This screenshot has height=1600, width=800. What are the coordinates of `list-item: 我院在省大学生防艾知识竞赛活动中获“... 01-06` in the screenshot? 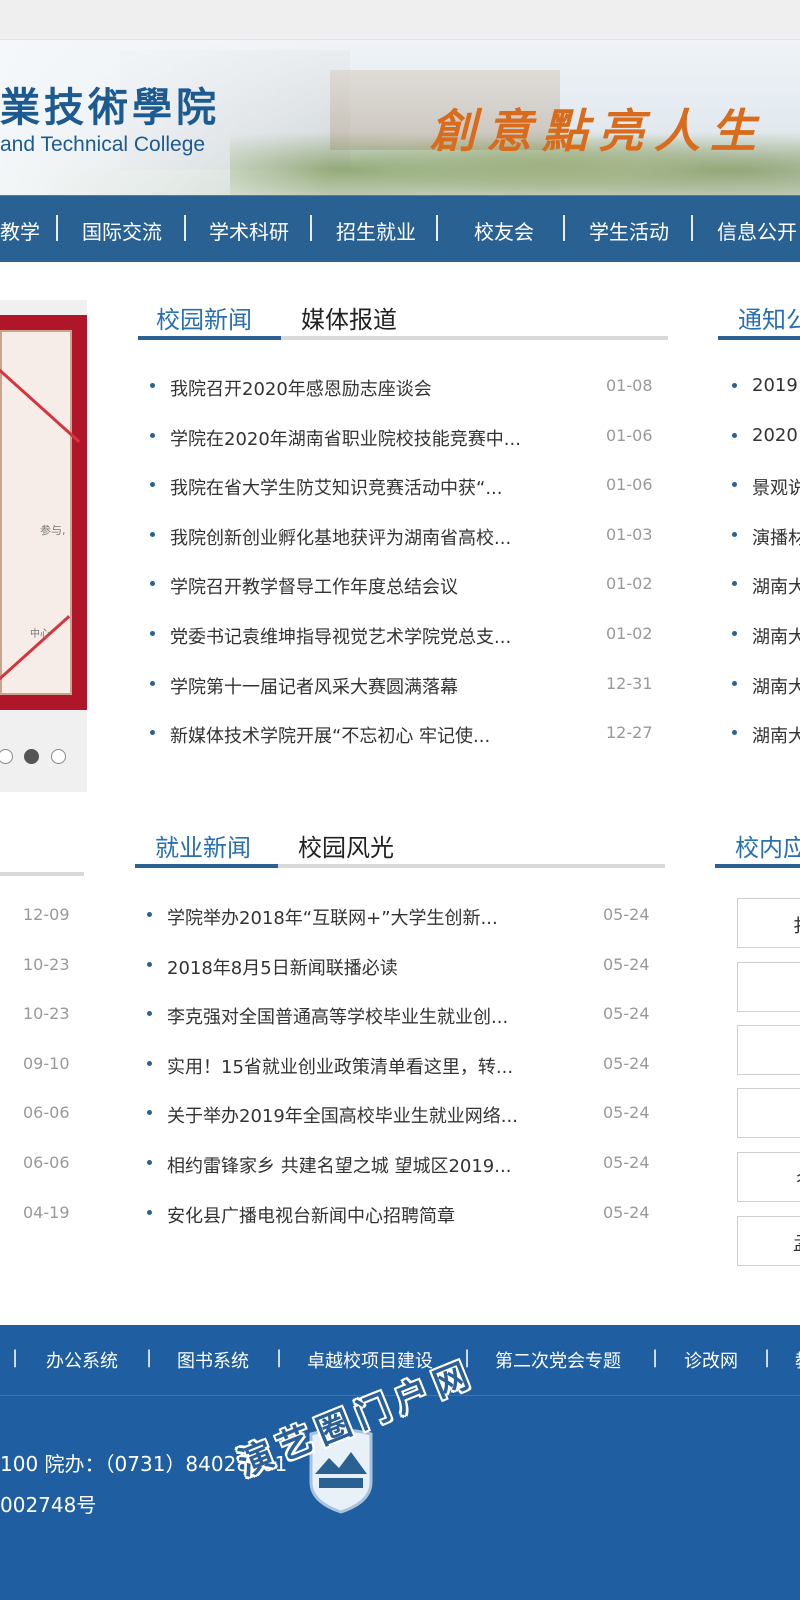 It's located at (402, 487).